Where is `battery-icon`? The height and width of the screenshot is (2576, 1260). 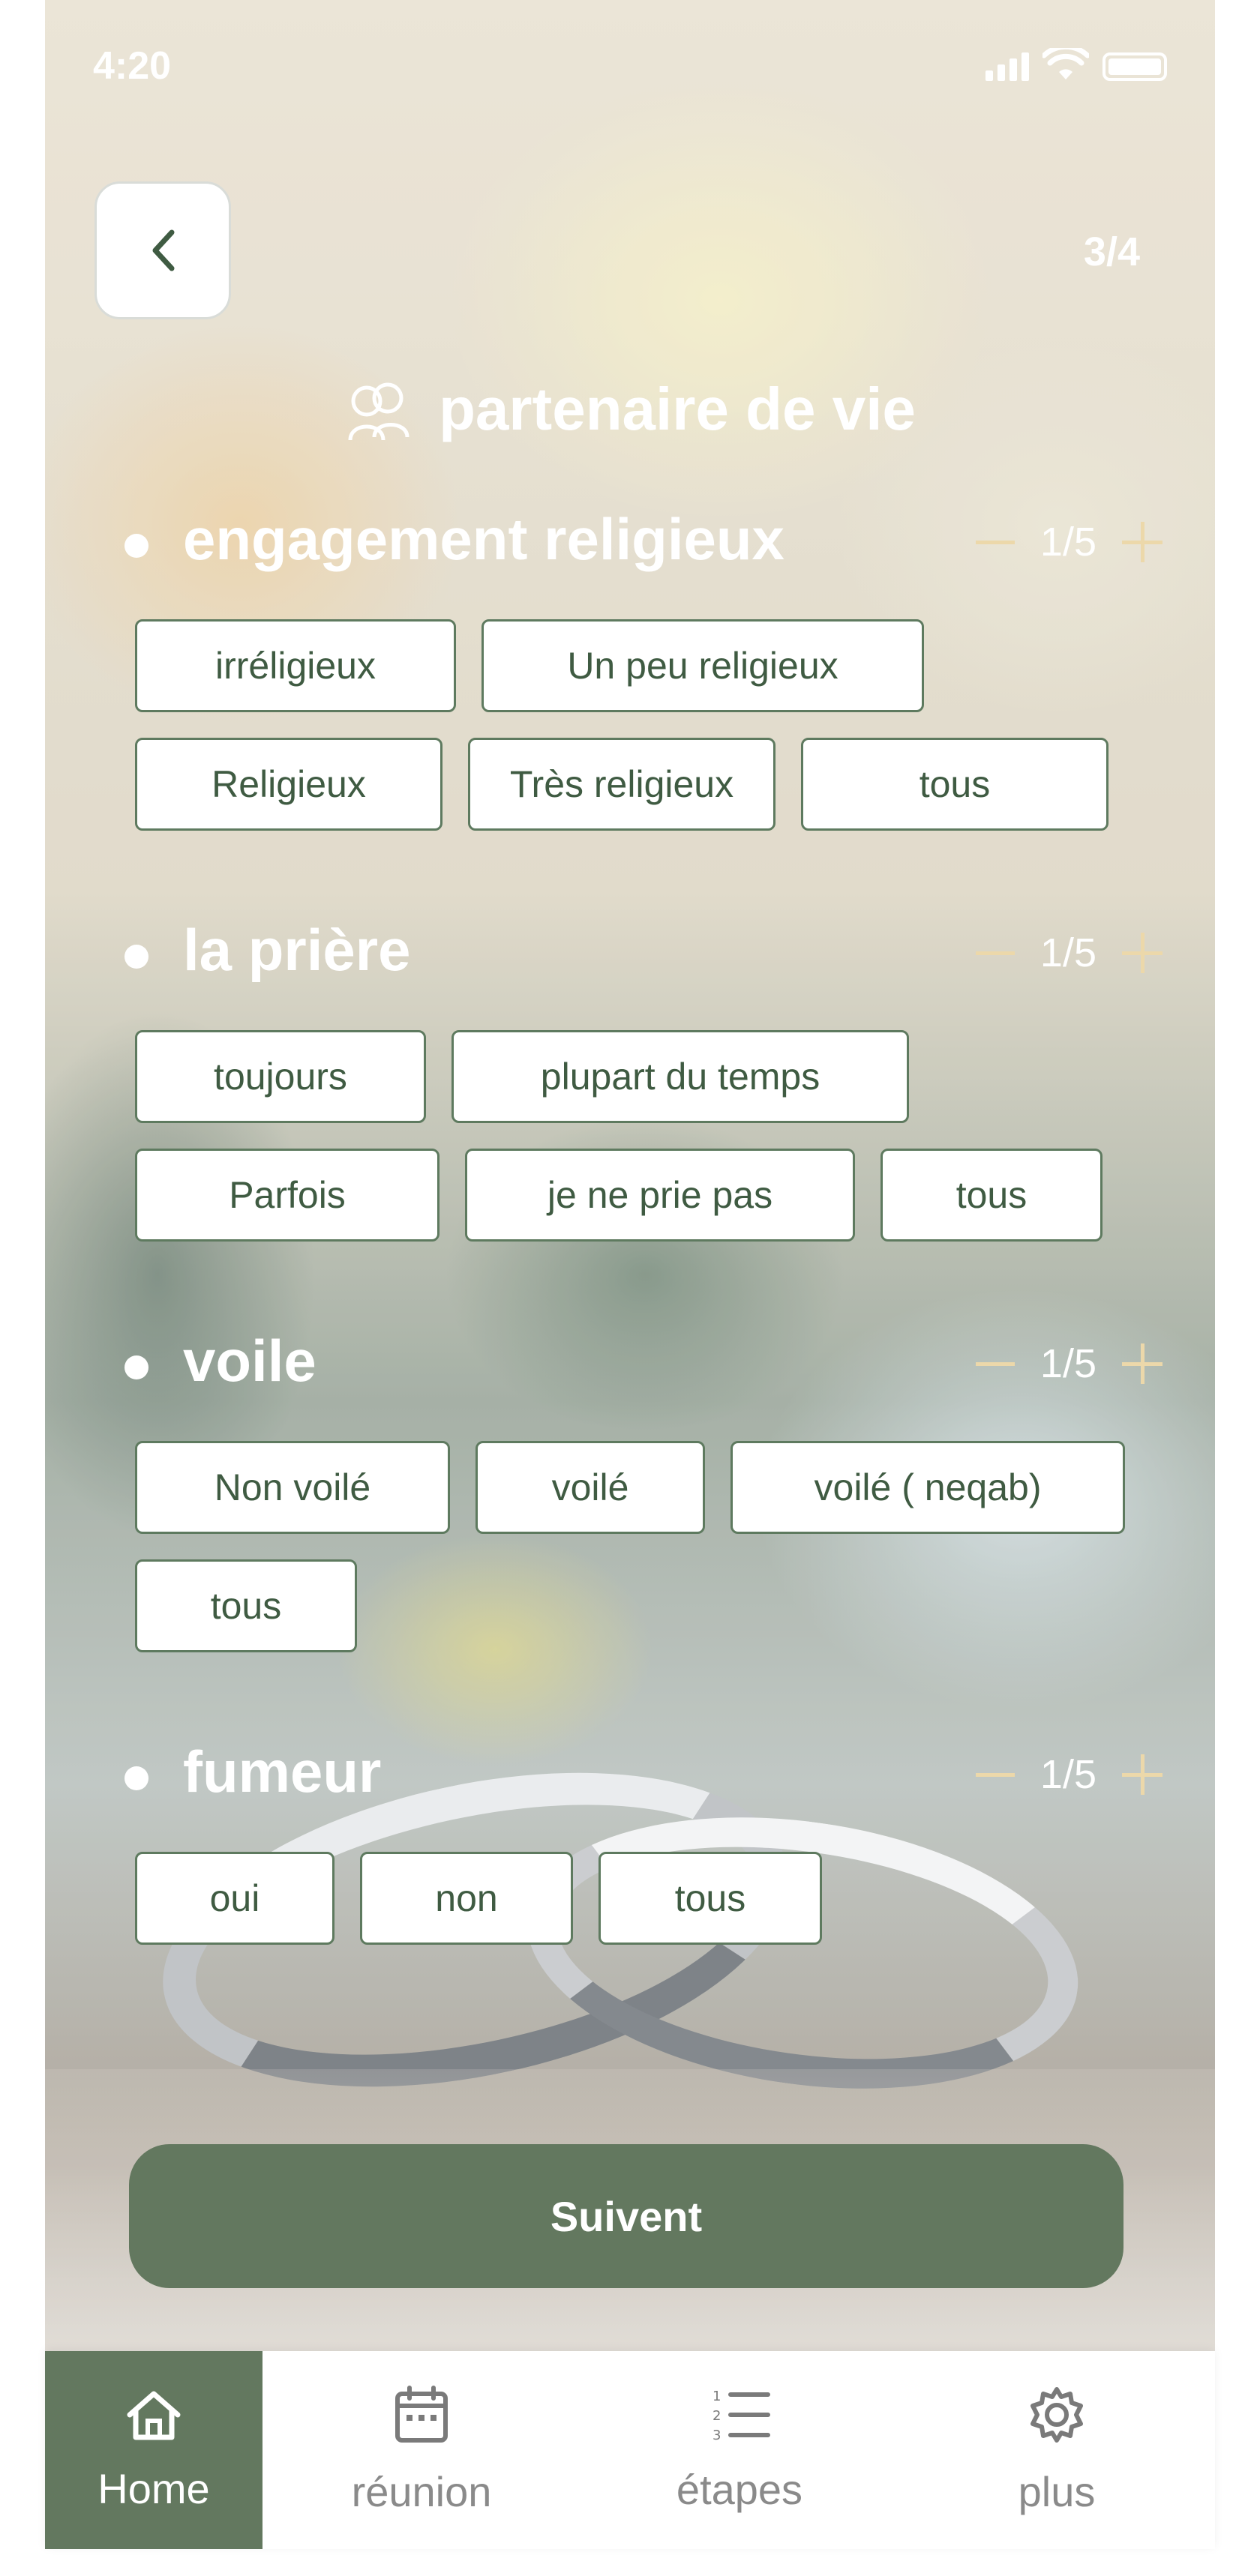 battery-icon is located at coordinates (1134, 66).